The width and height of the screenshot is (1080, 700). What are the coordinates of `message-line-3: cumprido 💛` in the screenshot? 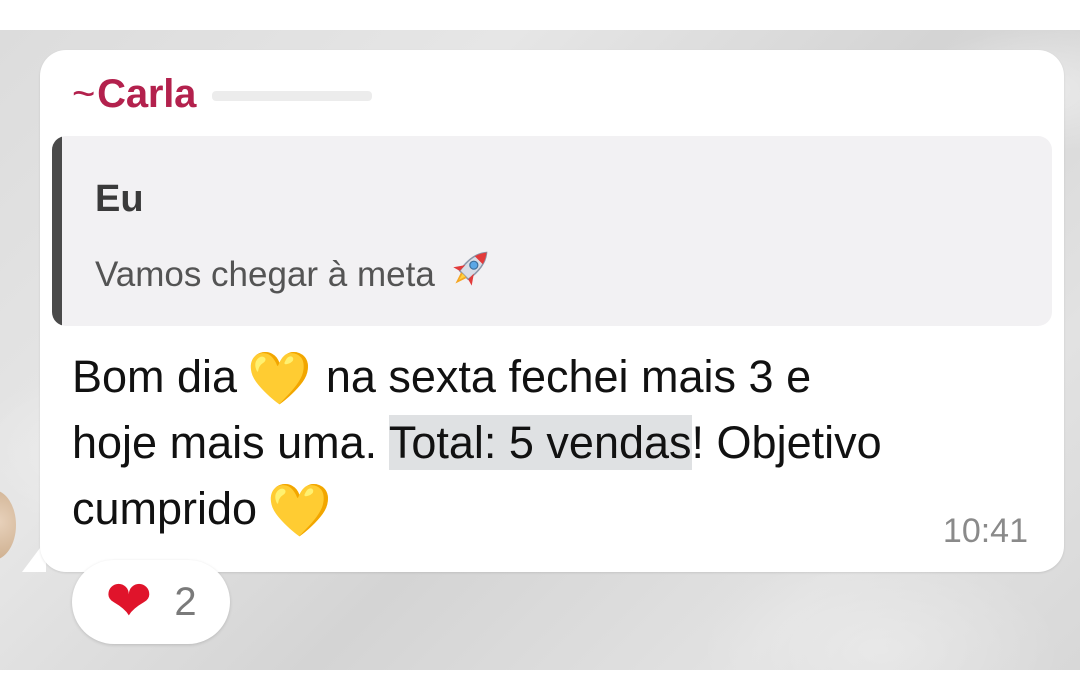 It's located at (557, 509).